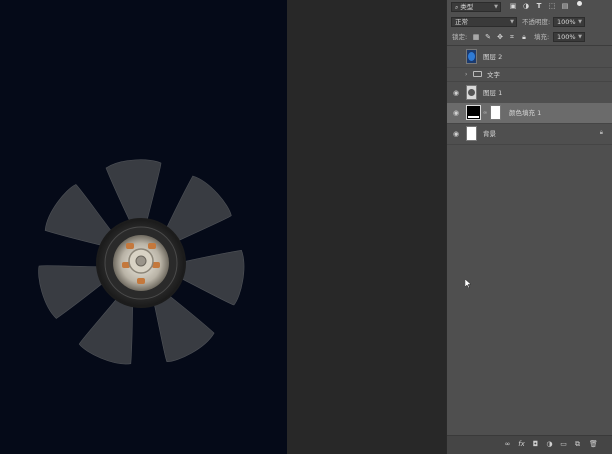 This screenshot has width=612, height=454. I want to click on lock-row: 锁定: ▦ ✎ ✥ ⌗ 🔒︎ 填充: 100% ▼, so click(529, 37).